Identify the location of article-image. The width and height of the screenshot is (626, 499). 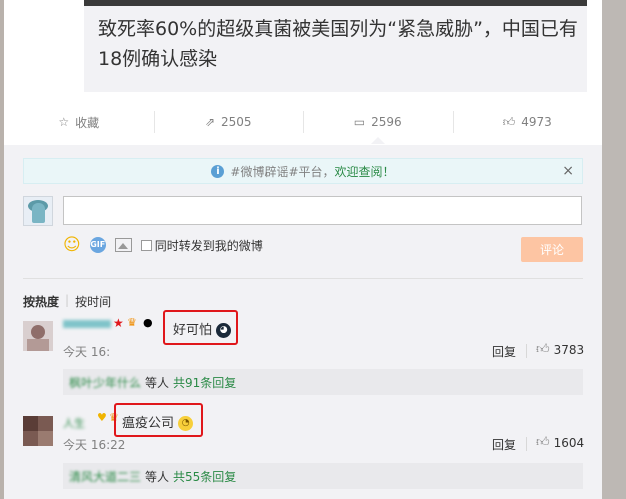
(335, 3).